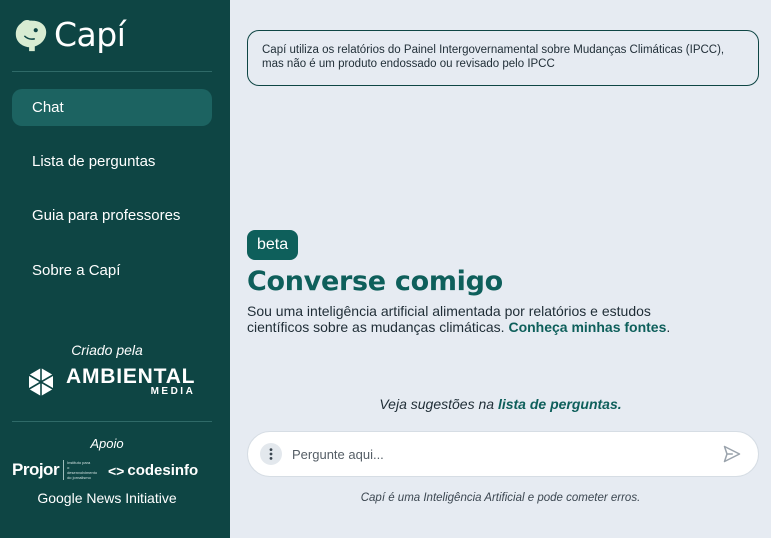 The width and height of the screenshot is (771, 538). I want to click on send-icon, so click(732, 454).